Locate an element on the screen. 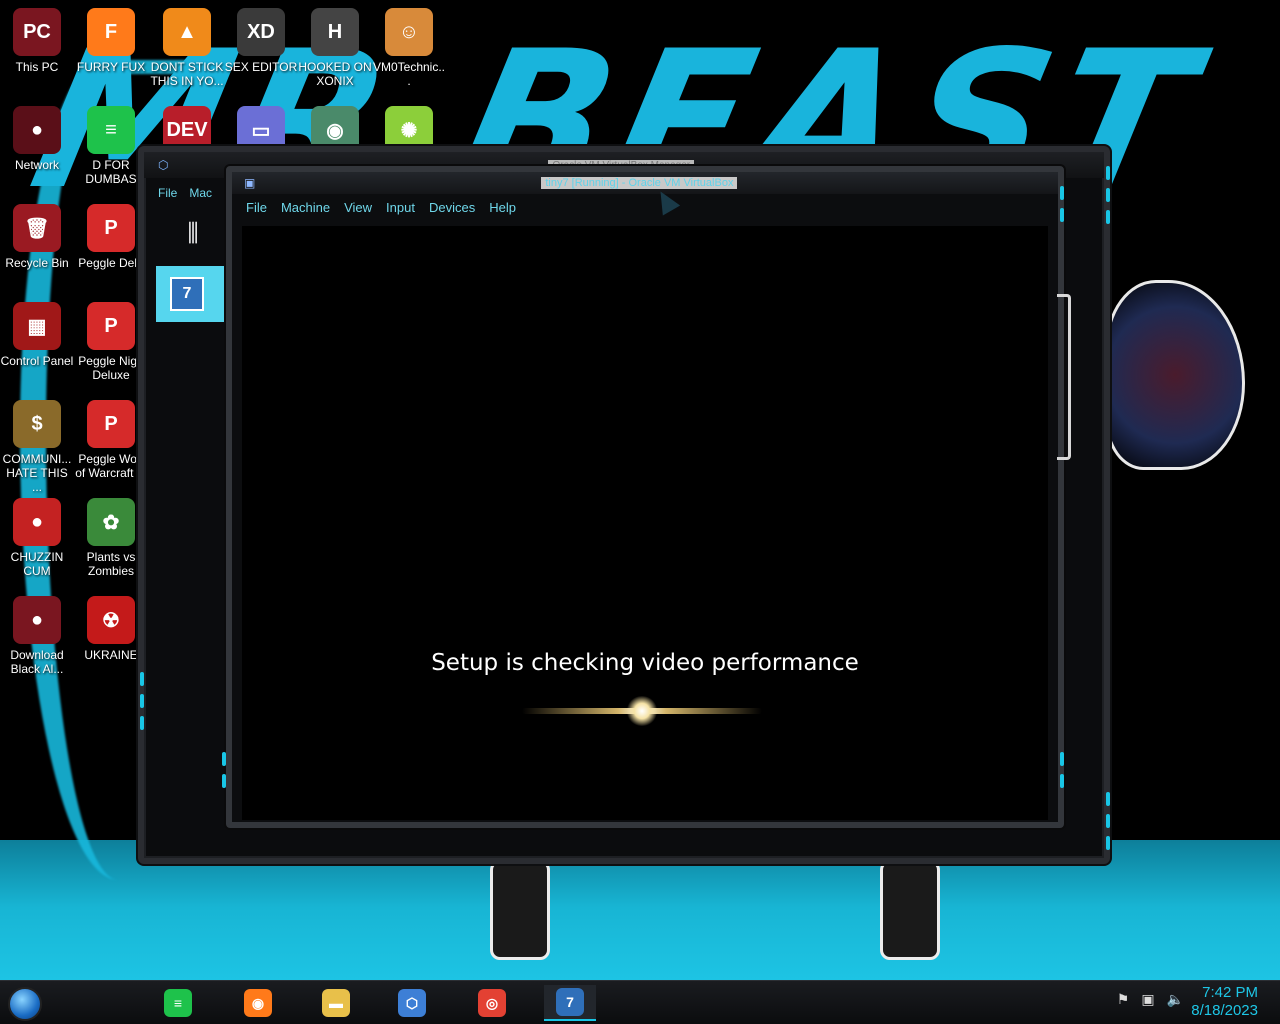 This screenshot has width=1280, height=1024. desktop-icon: ✿ Plants vs Zombies is located at coordinates (111, 538).